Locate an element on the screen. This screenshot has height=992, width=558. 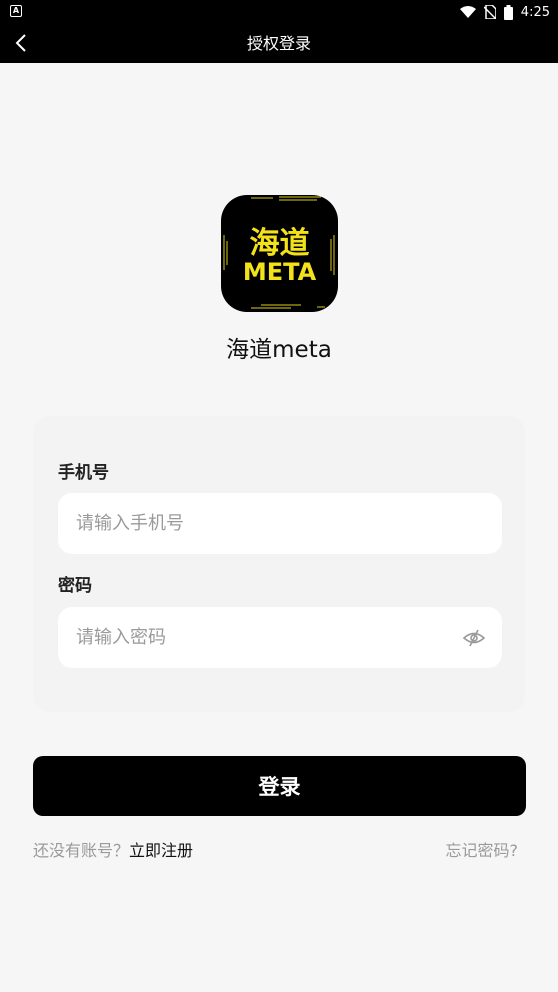
forgot-password-link: 忘记密码? is located at coordinates (482, 849).